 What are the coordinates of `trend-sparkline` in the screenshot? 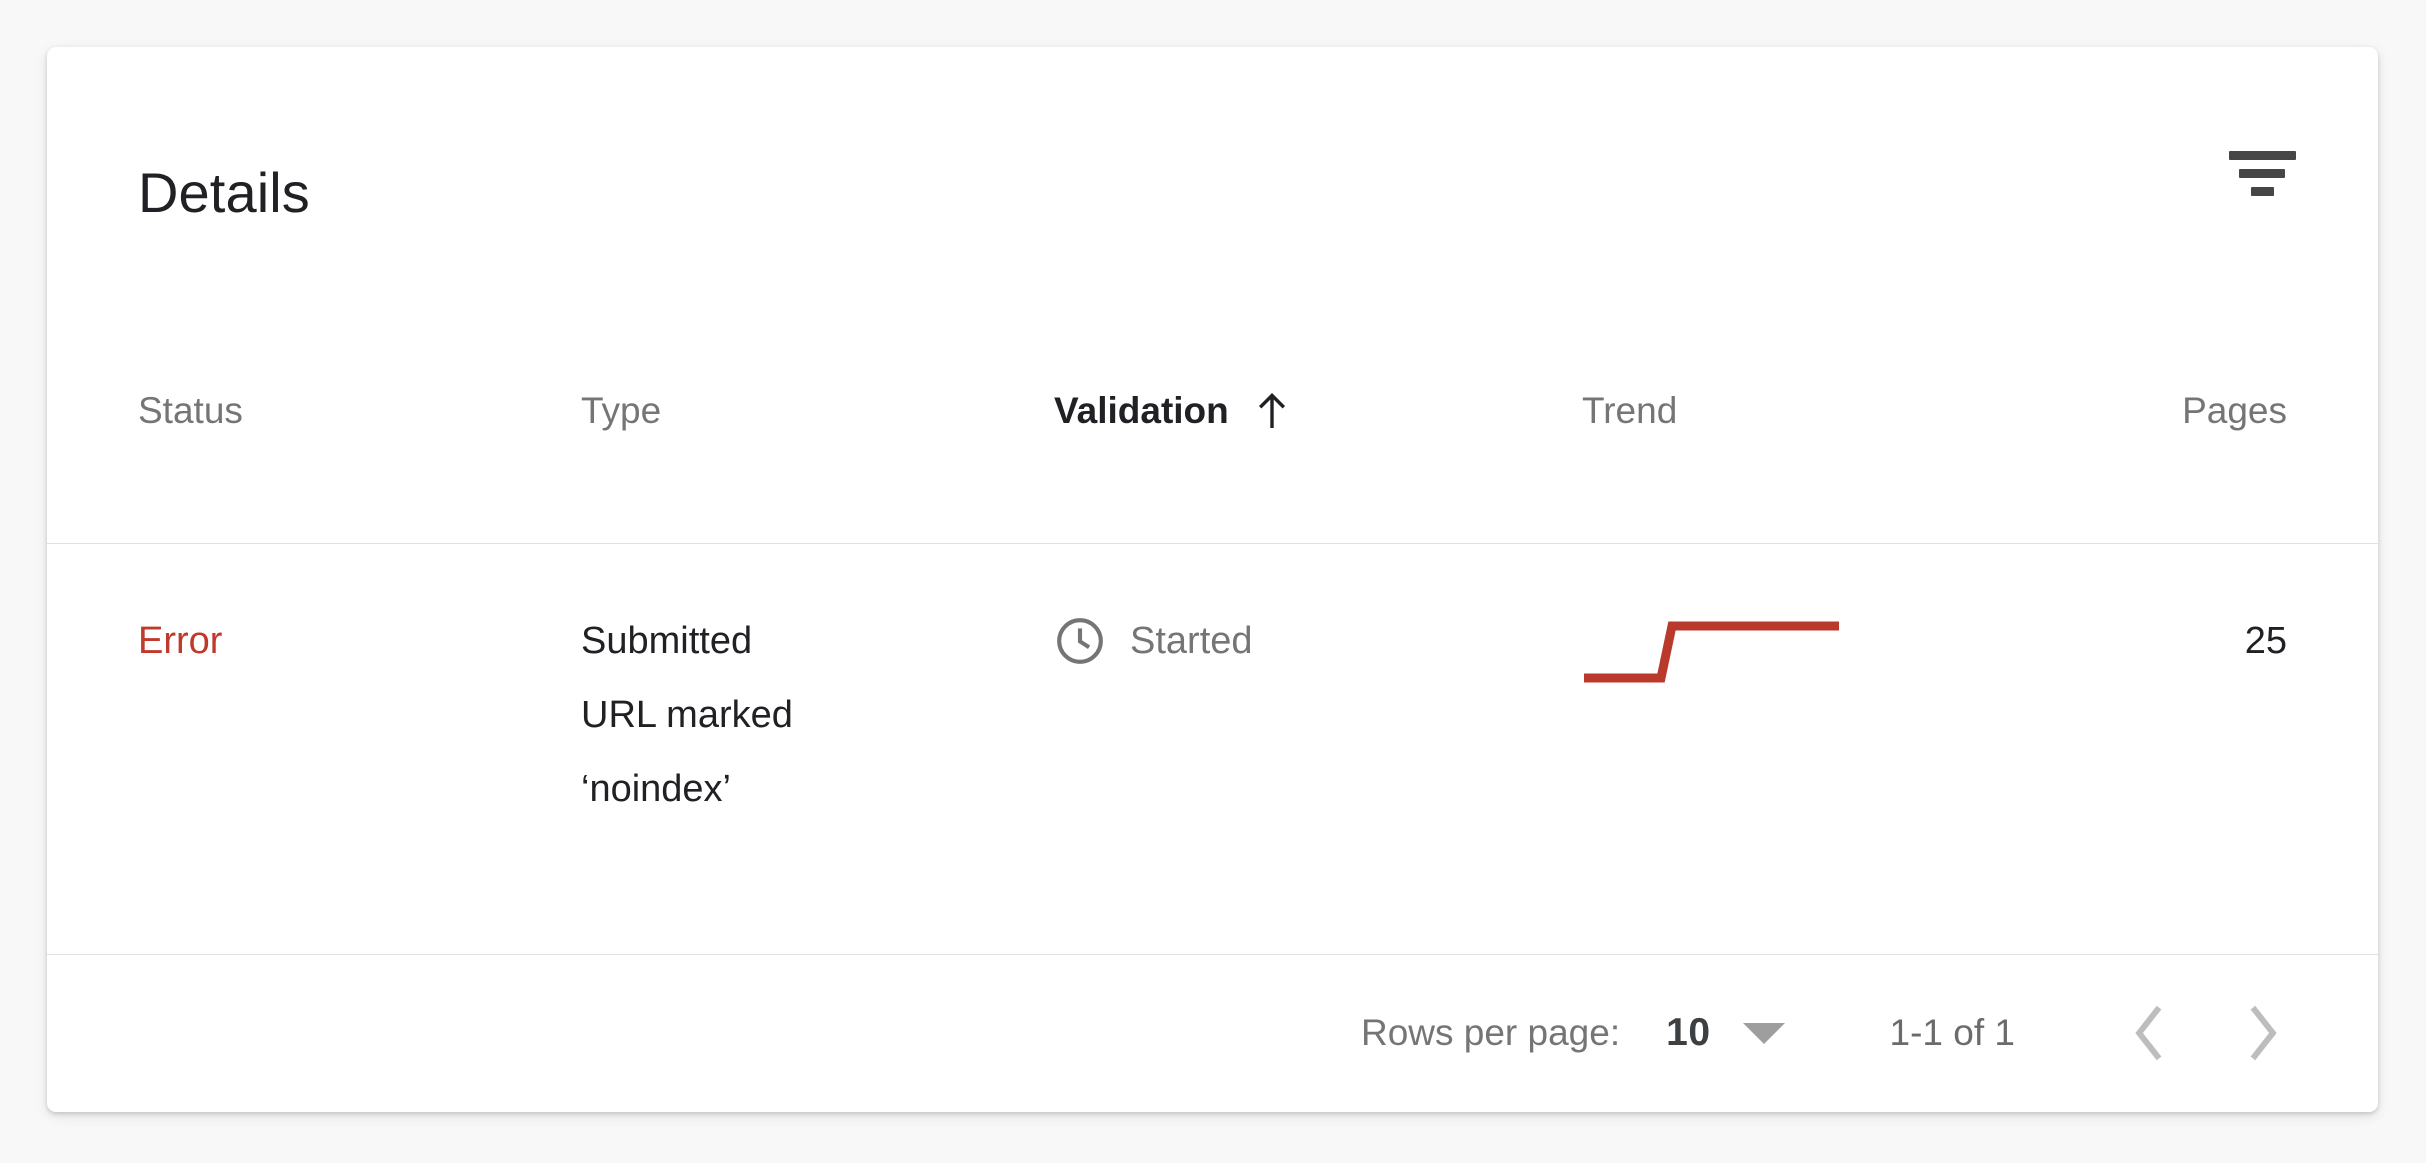 It's located at (1732, 652).